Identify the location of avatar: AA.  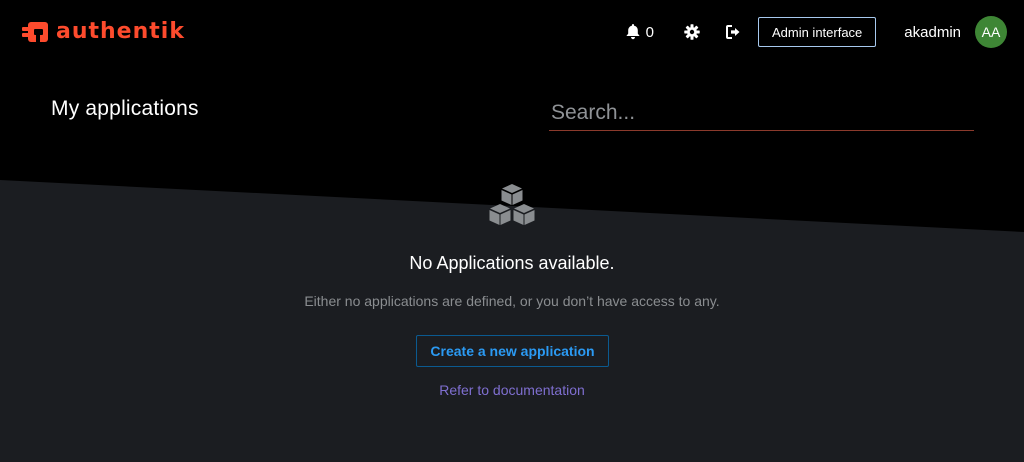
(991, 32).